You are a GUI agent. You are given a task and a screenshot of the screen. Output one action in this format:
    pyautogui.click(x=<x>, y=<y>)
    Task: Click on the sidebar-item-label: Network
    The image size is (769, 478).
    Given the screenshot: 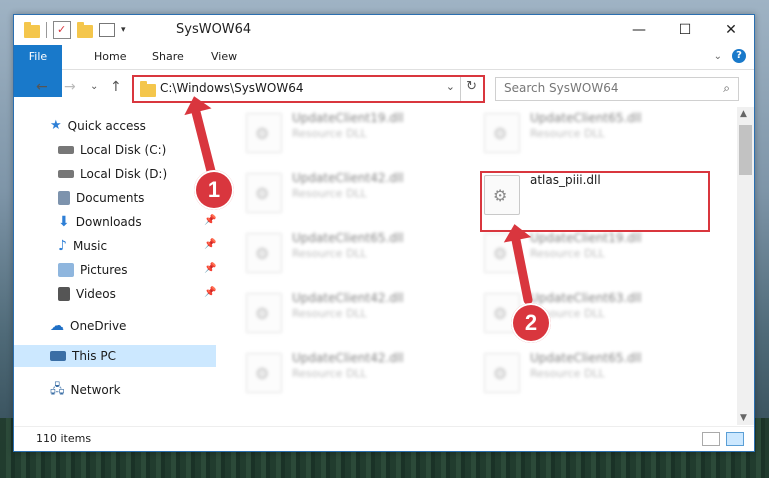 What is the action you would take?
    pyautogui.click(x=95, y=390)
    